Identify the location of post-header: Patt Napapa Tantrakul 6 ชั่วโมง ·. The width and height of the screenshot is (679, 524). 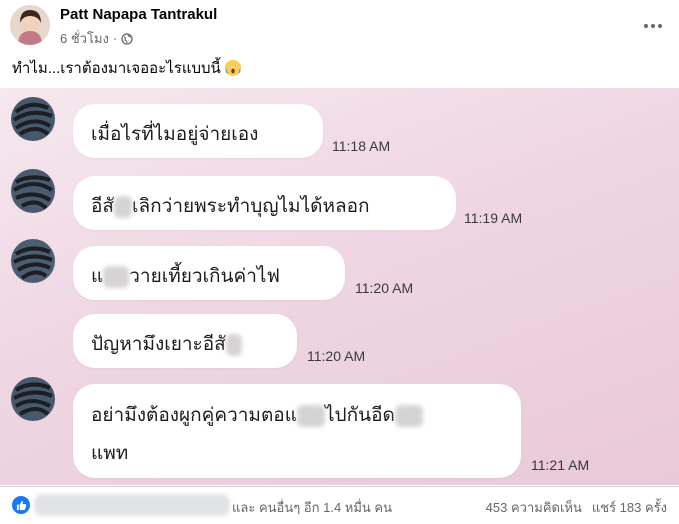
(339, 26).